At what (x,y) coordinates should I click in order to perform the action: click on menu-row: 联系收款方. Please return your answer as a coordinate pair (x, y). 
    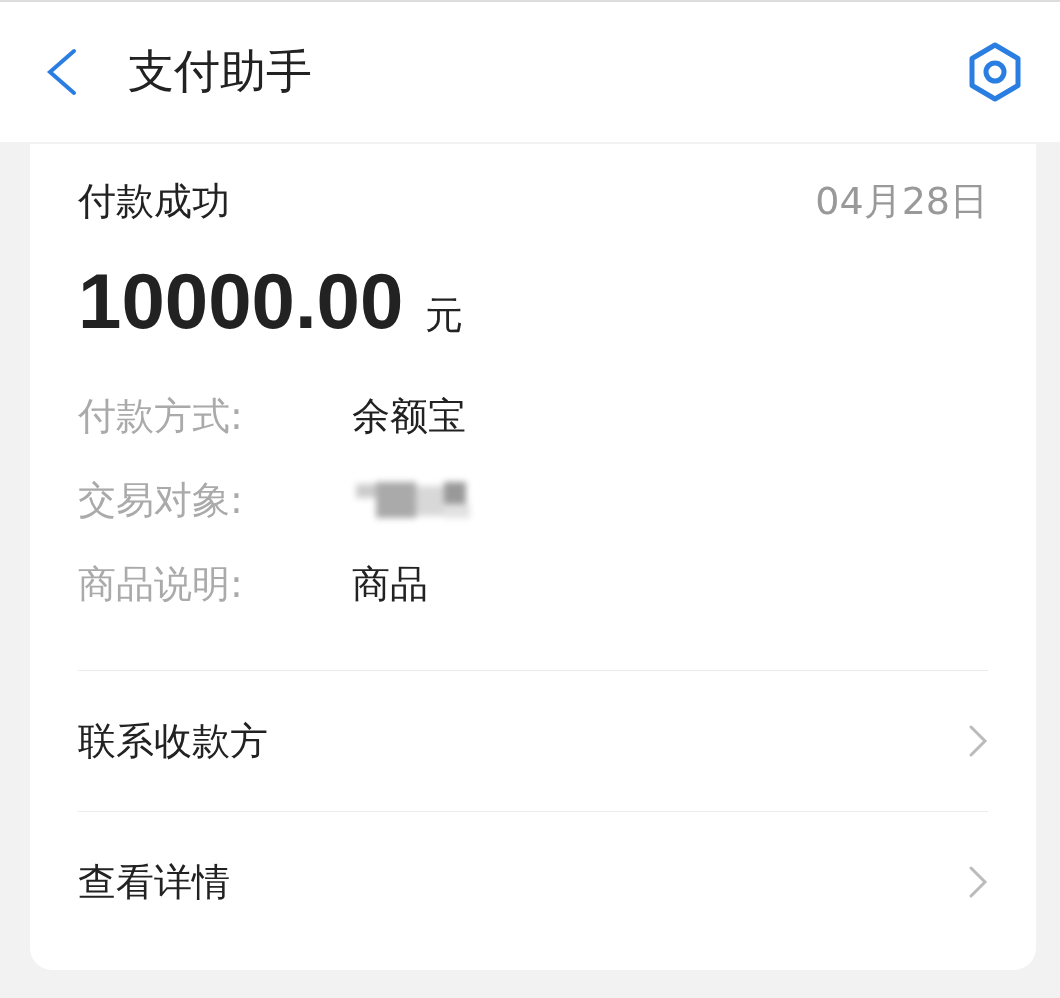
    Looking at the image, I should click on (533, 740).